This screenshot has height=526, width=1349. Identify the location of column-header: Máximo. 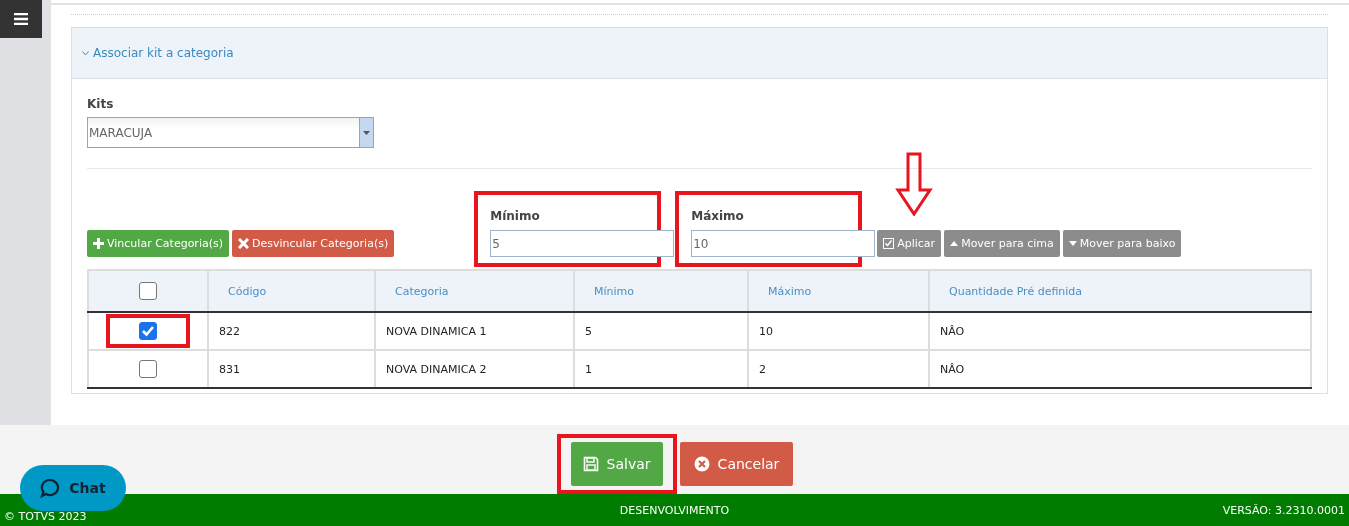
(838, 291).